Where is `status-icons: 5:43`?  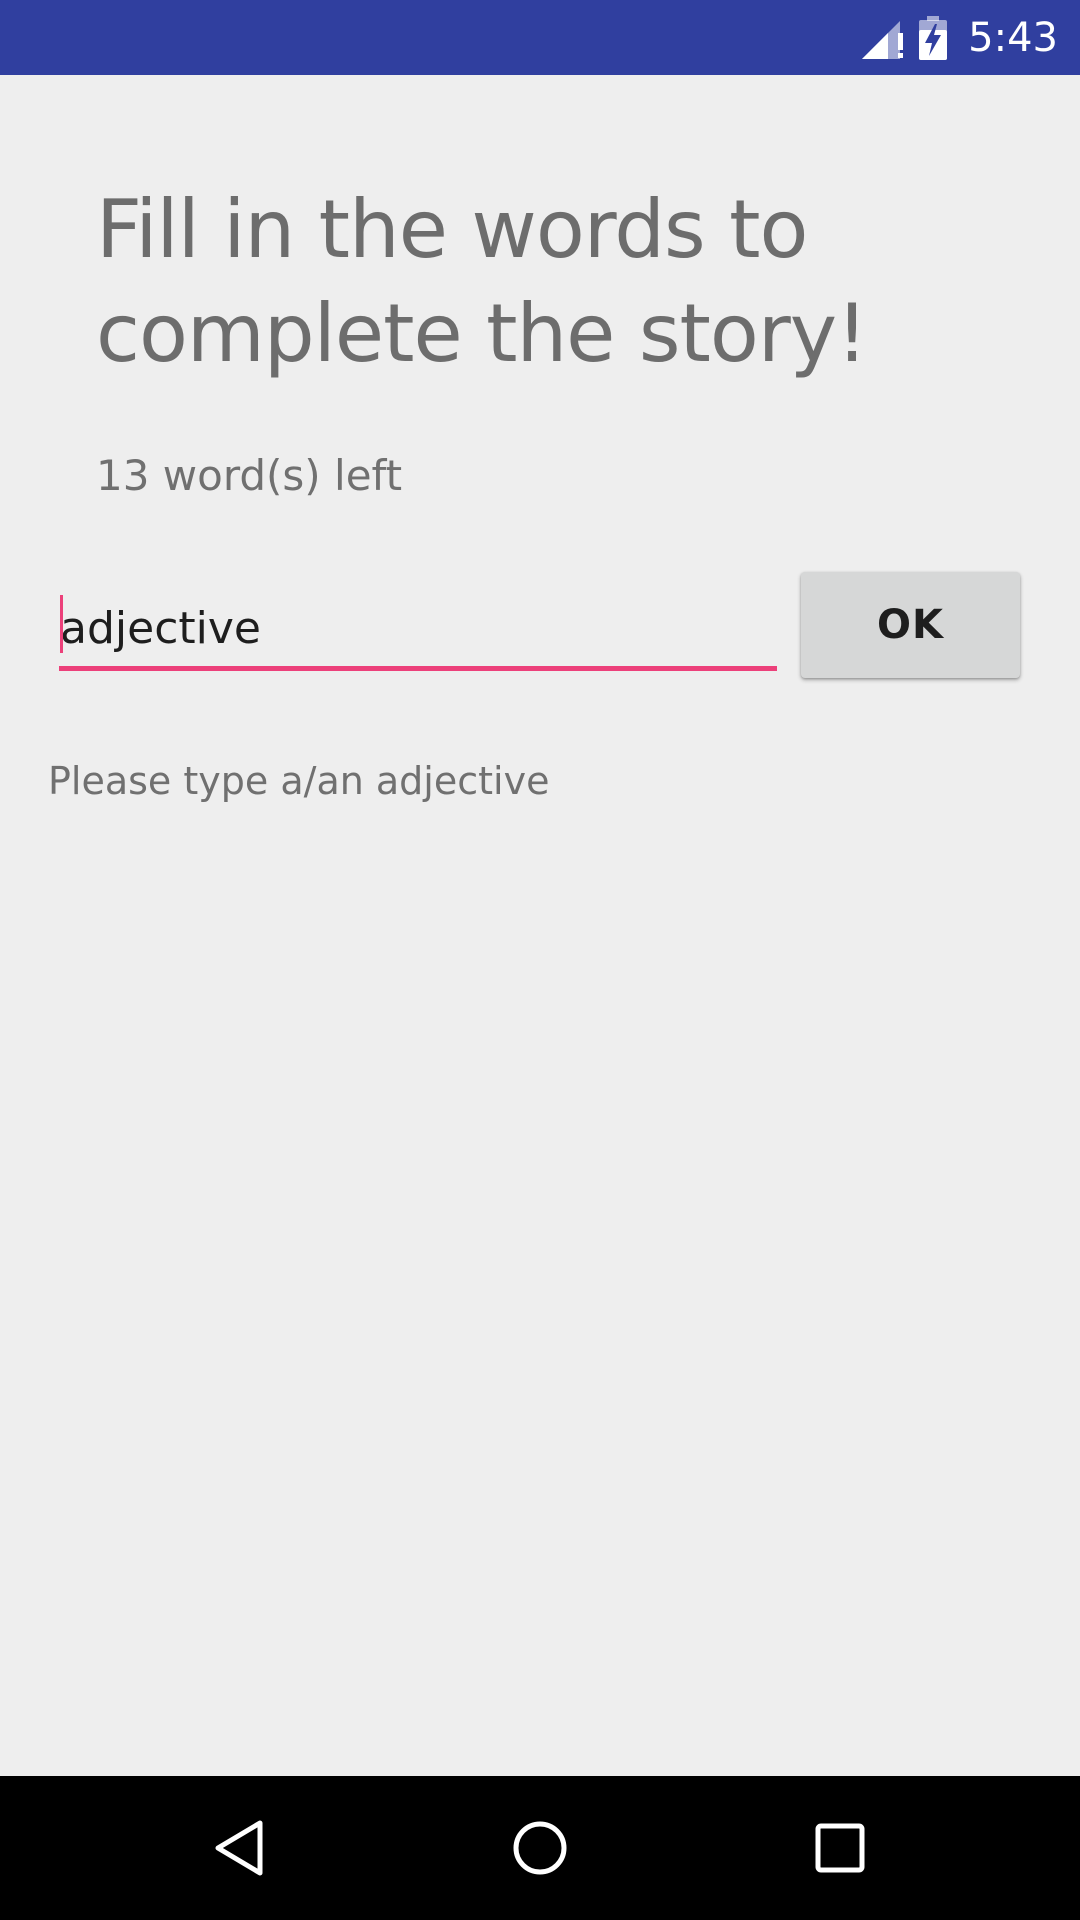 status-icons: 5:43 is located at coordinates (959, 37).